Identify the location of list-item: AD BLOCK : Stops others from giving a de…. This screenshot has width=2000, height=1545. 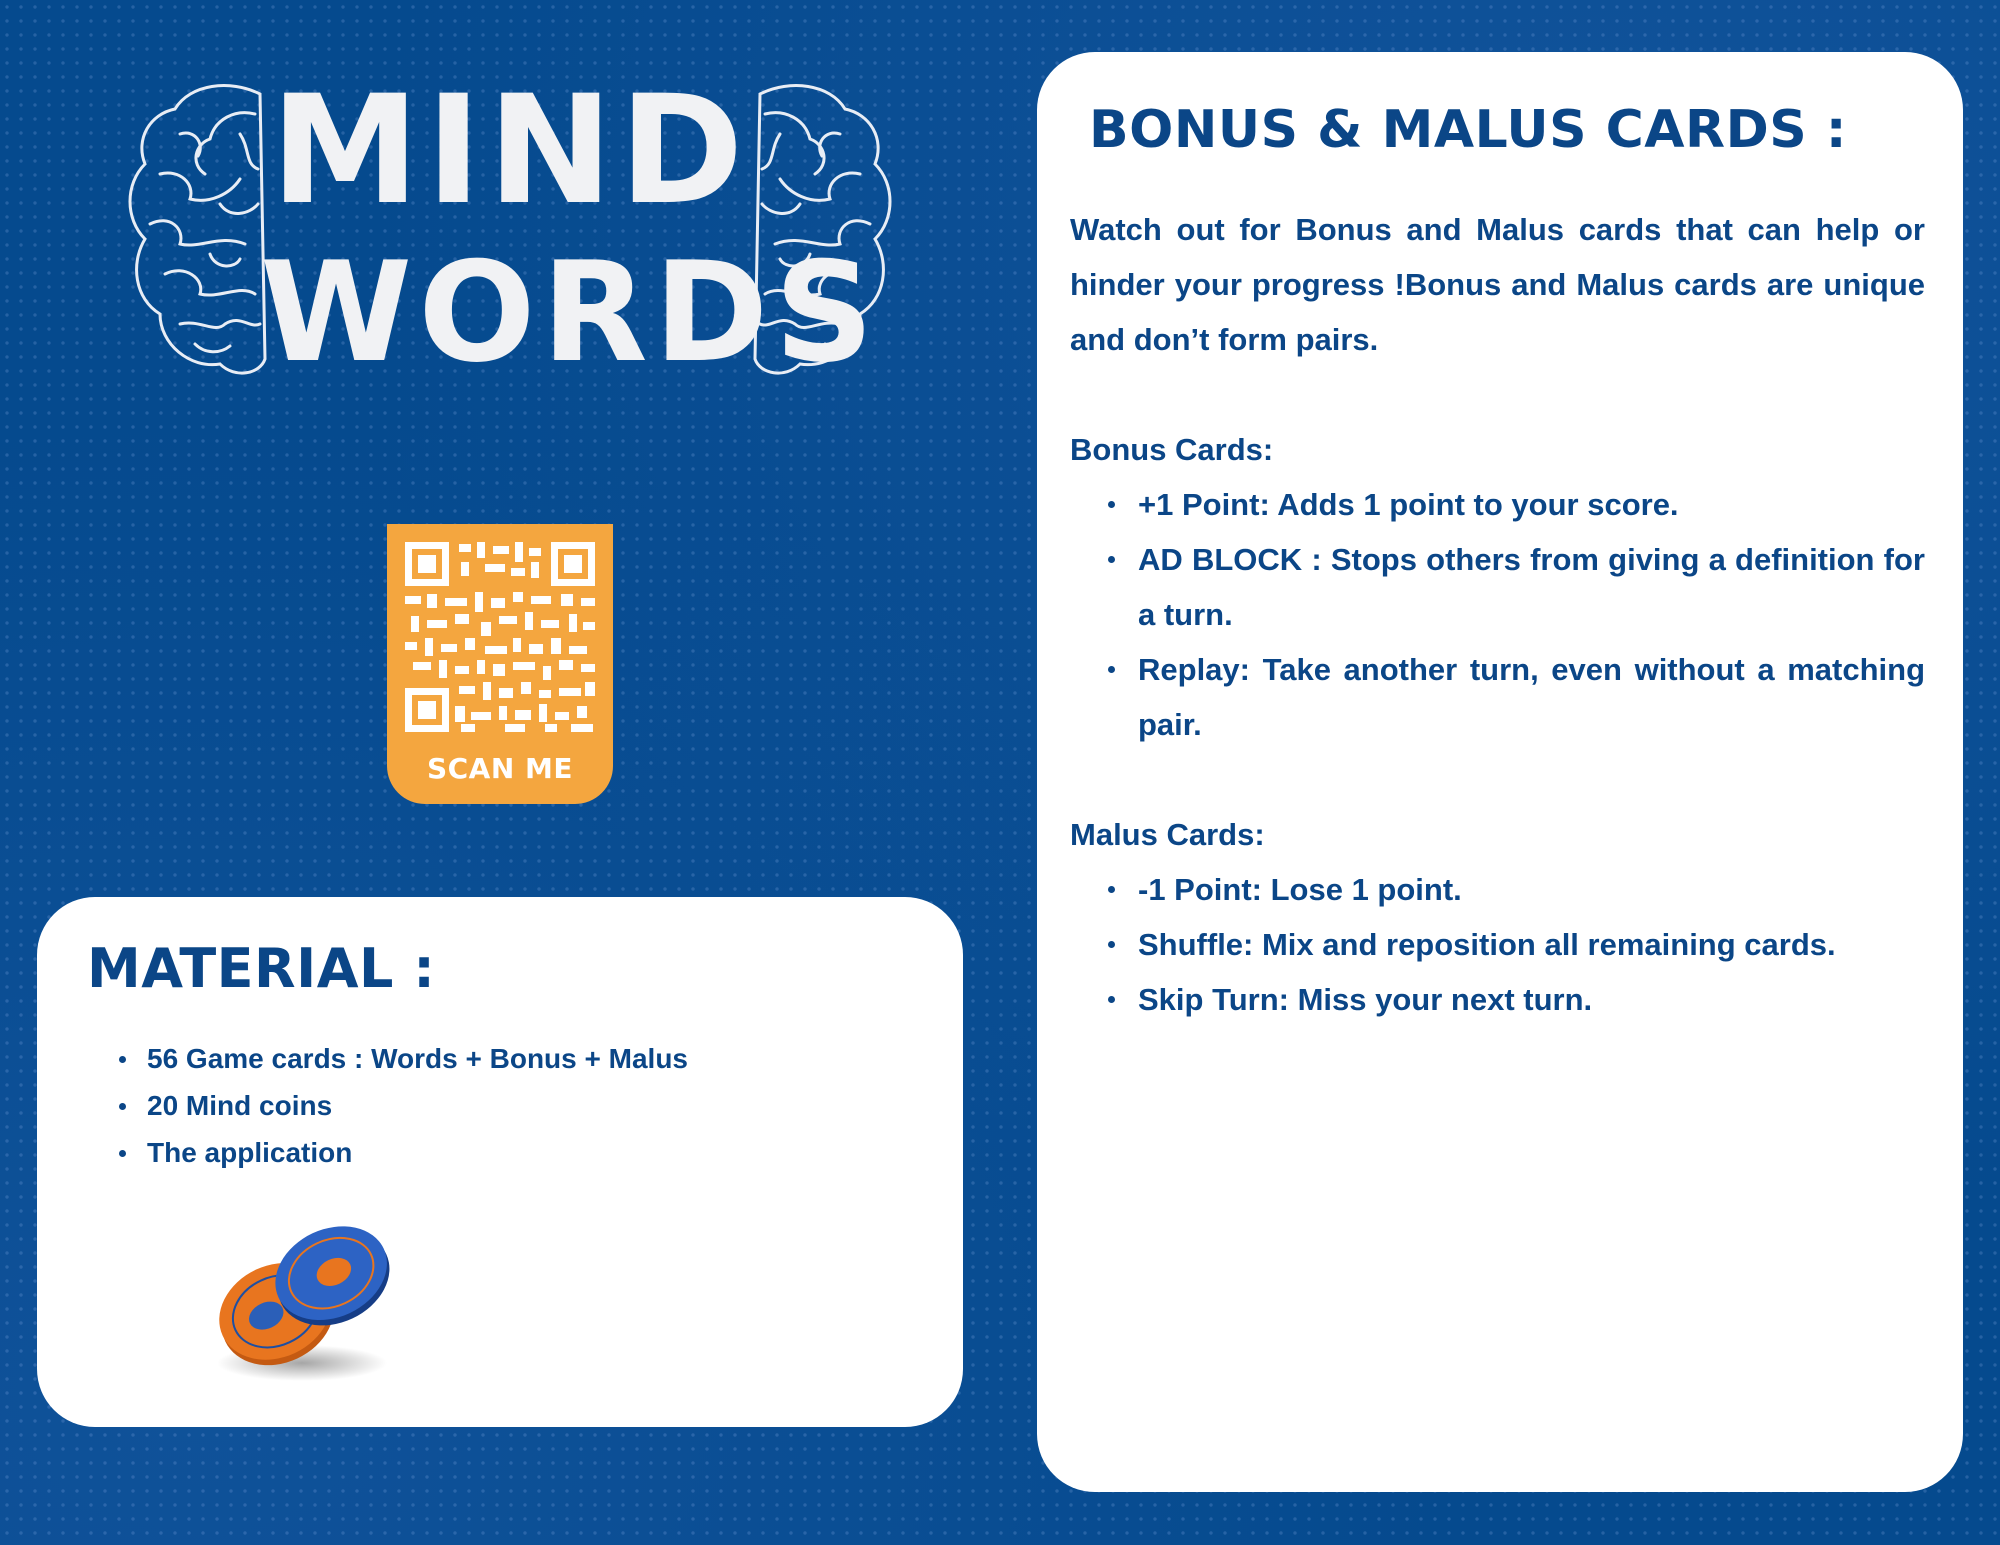
(1516, 587).